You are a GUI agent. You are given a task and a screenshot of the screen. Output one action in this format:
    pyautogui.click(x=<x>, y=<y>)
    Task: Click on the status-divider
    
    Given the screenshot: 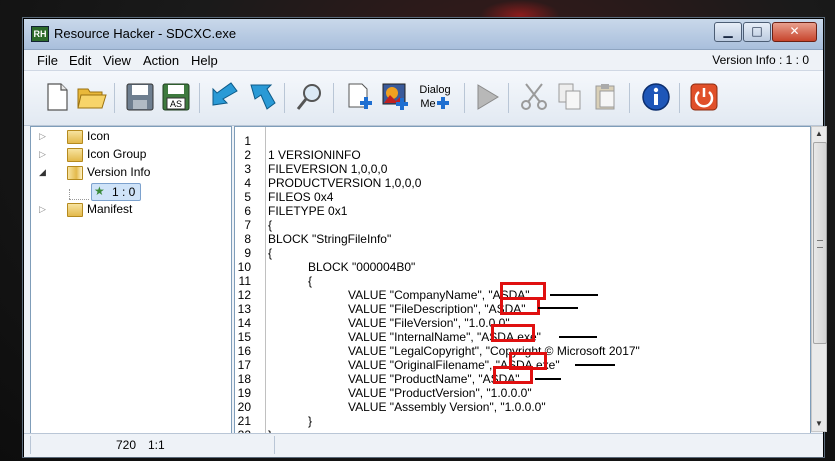 What is the action you would take?
    pyautogui.click(x=30, y=445)
    